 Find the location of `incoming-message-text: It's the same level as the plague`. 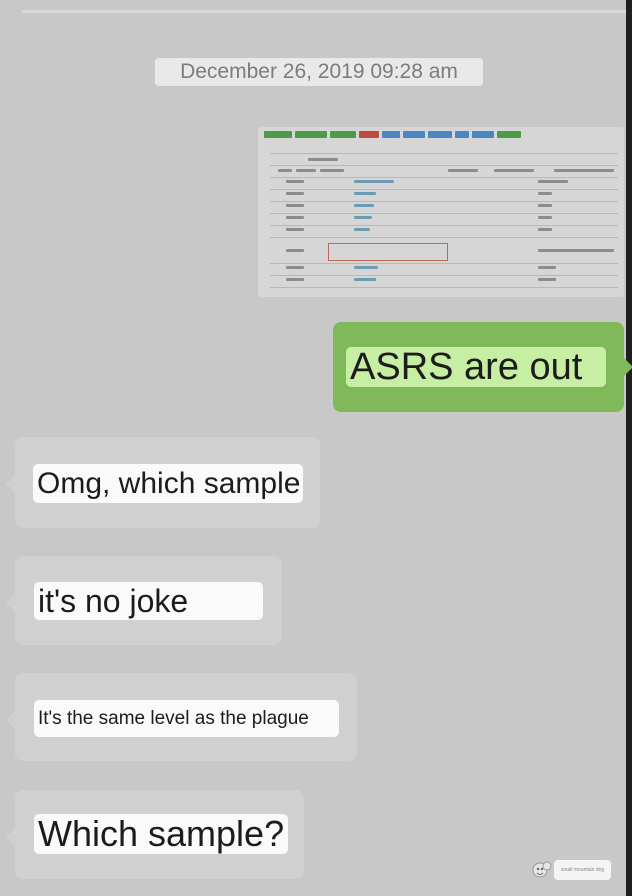

incoming-message-text: It's the same level as the plague is located at coordinates (186, 718).